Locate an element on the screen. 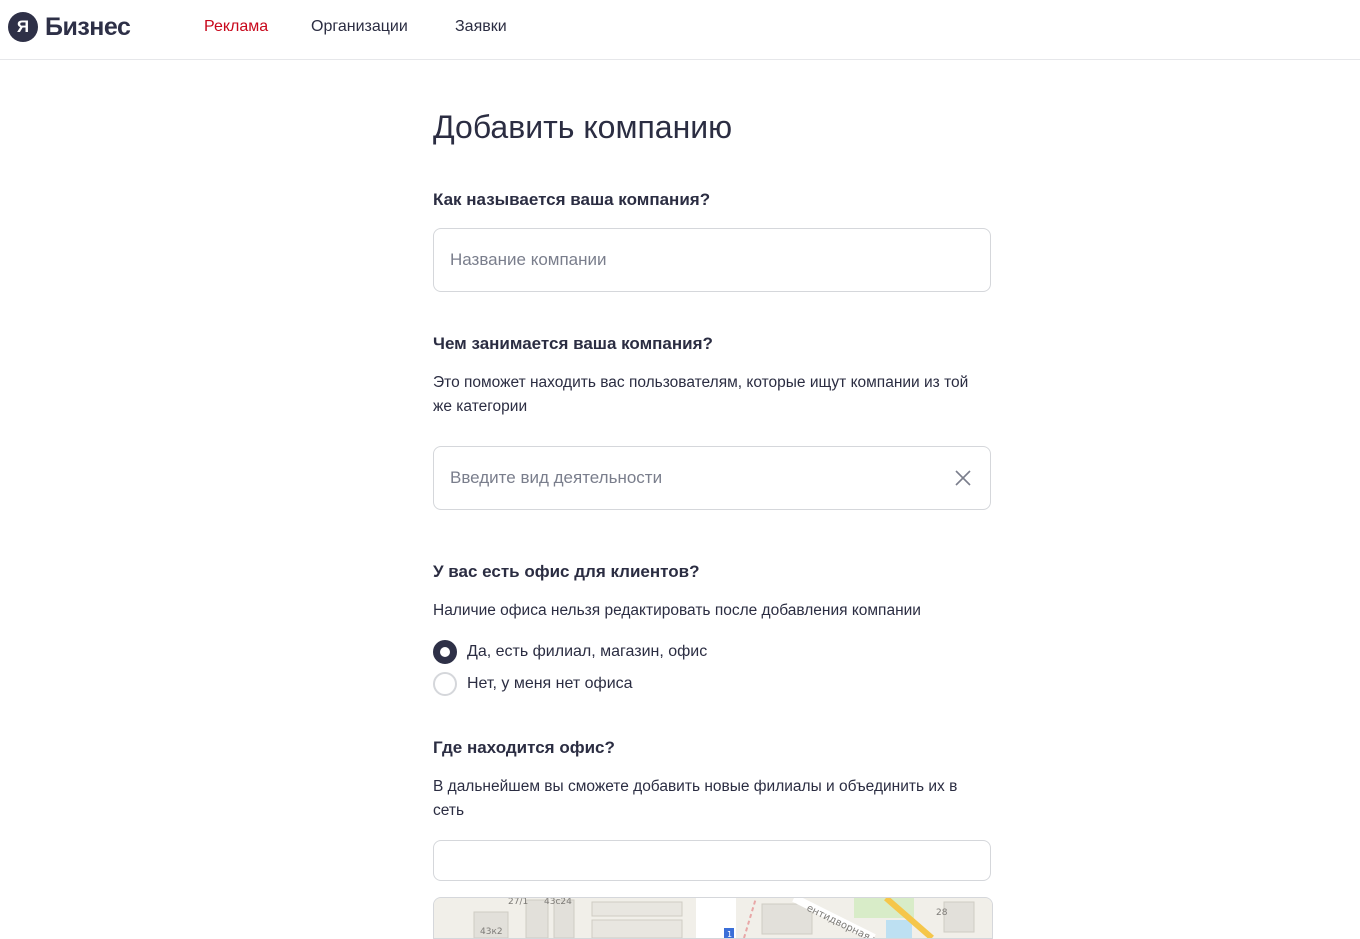  close-icon is located at coordinates (963, 478).